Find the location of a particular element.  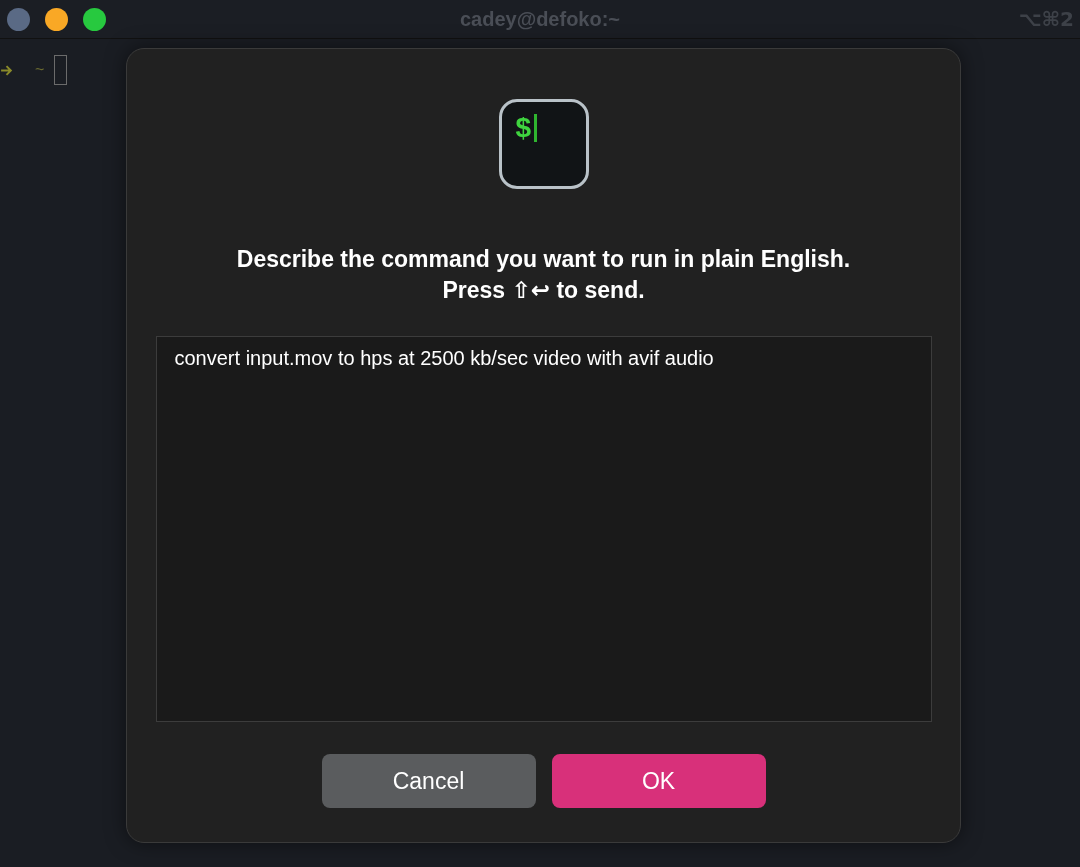

cancel-button: Cancel is located at coordinates (428, 781).